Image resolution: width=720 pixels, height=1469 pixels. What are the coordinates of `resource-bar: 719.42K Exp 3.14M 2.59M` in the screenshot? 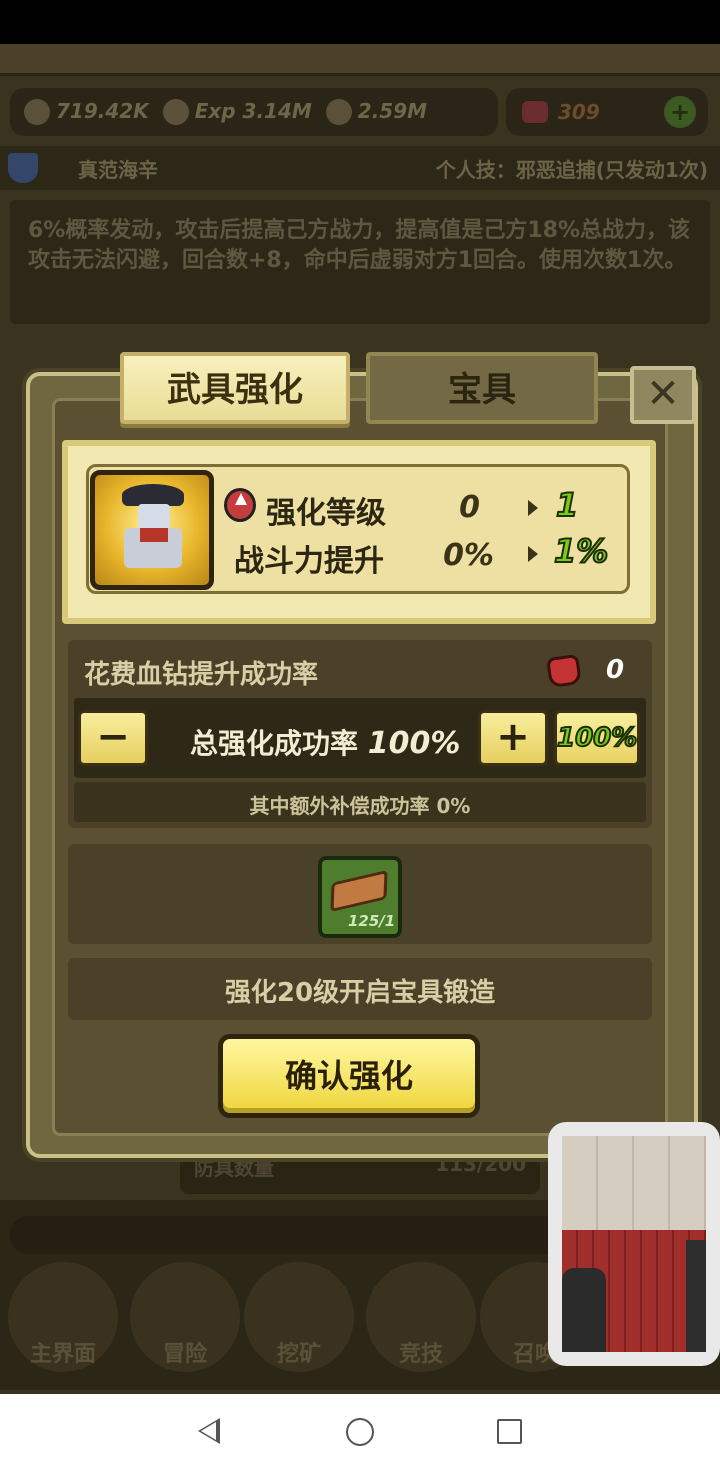 It's located at (254, 112).